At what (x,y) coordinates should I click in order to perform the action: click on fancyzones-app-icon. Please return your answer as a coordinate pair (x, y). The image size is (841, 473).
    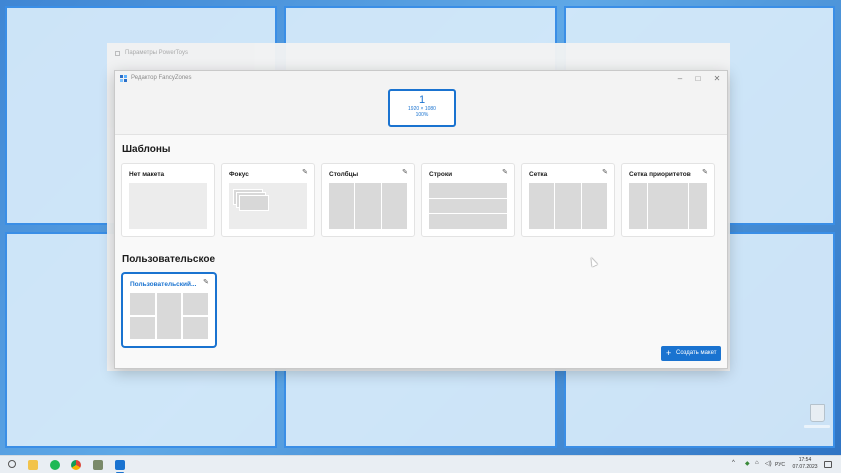
    Looking at the image, I should click on (123, 78).